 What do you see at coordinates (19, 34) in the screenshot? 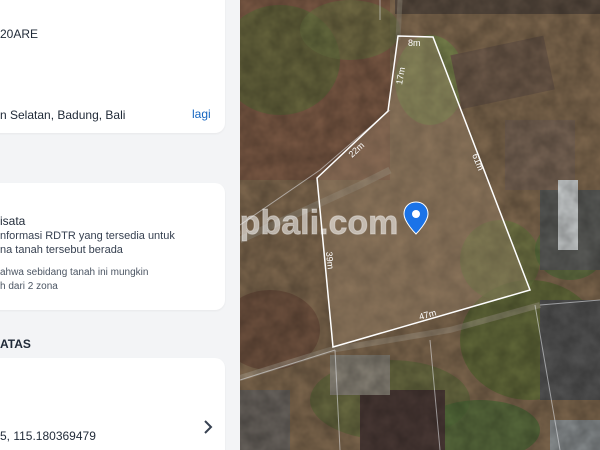
I see `area-text: 20ARE` at bounding box center [19, 34].